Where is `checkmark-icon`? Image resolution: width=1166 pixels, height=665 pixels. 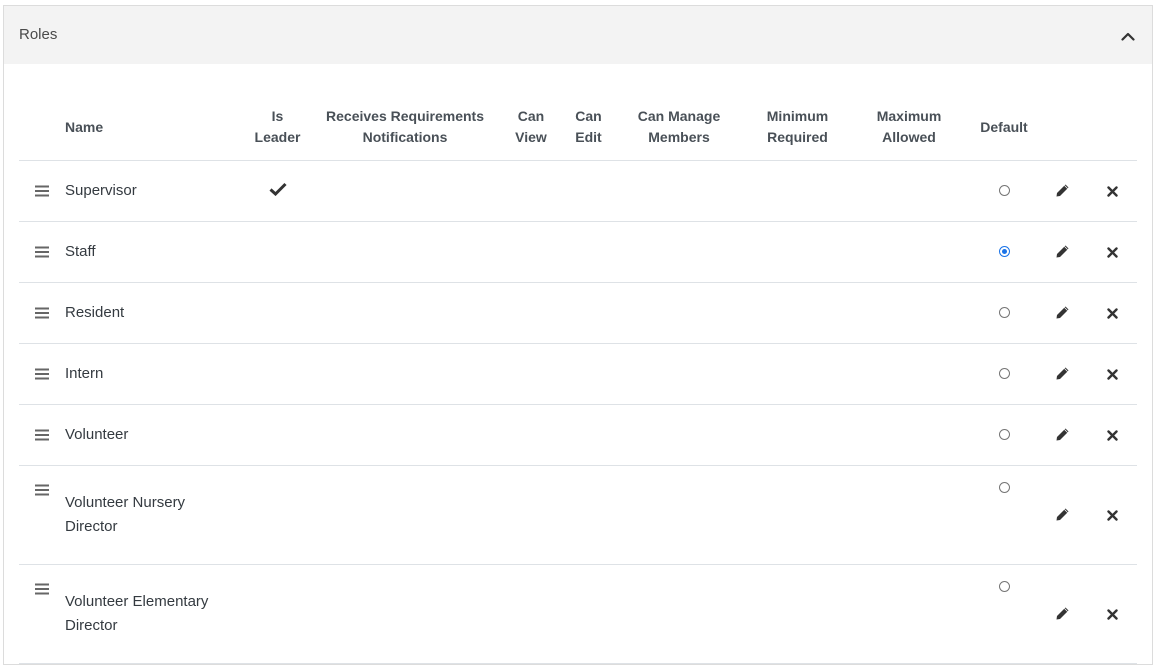 checkmark-icon is located at coordinates (277, 191).